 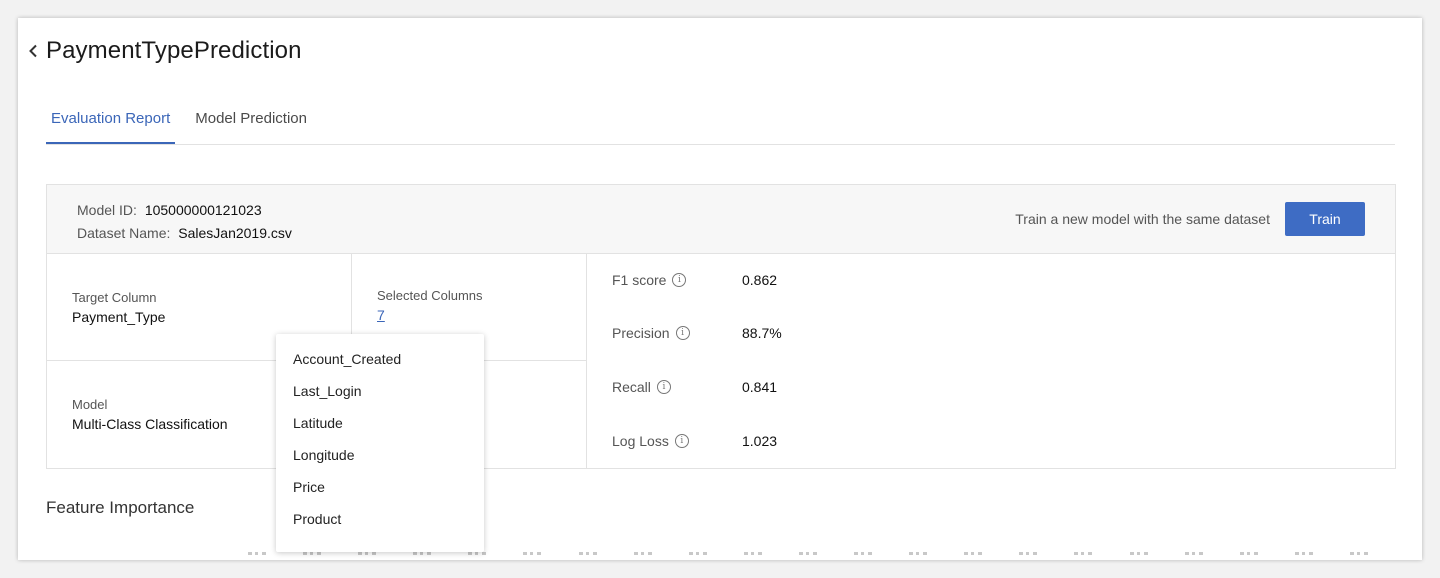 I want to click on target-column-value: Payment_Type, so click(x=119, y=317).